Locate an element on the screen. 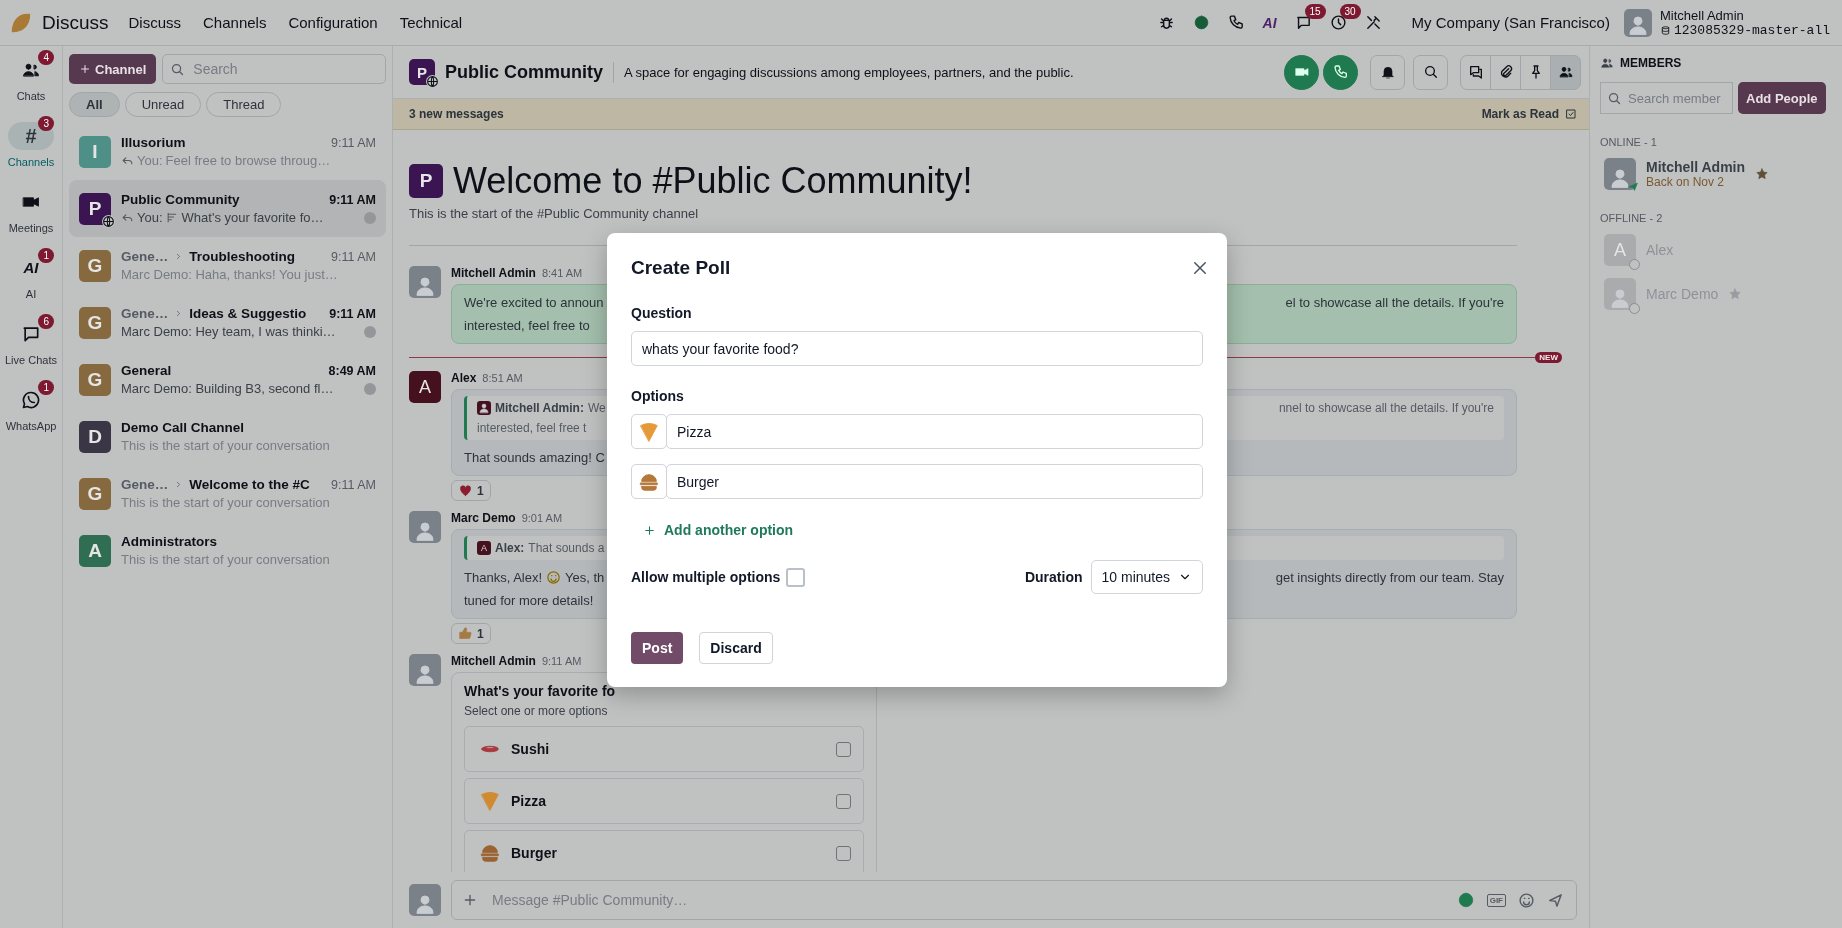 The width and height of the screenshot is (1842, 928). channel-list-item: D Demo Call Channel This is the start of your conversation is located at coordinates (227, 436).